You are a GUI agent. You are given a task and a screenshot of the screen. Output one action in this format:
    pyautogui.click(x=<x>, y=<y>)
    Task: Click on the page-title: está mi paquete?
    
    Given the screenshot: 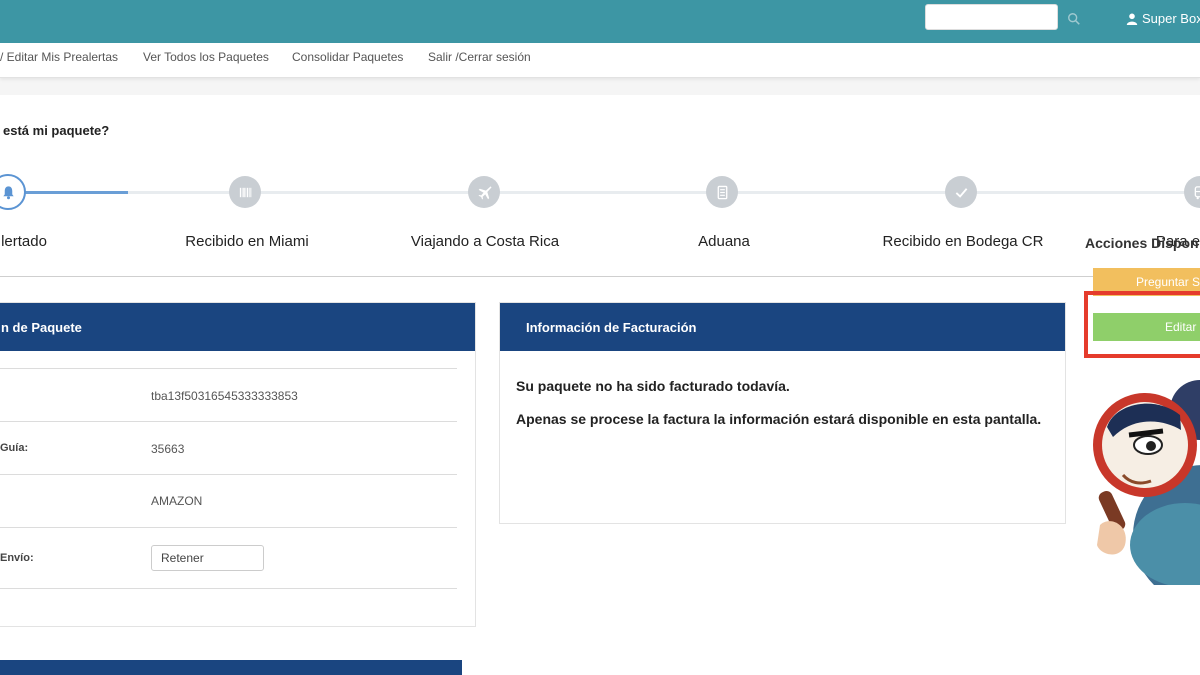 What is the action you would take?
    pyautogui.click(x=56, y=130)
    